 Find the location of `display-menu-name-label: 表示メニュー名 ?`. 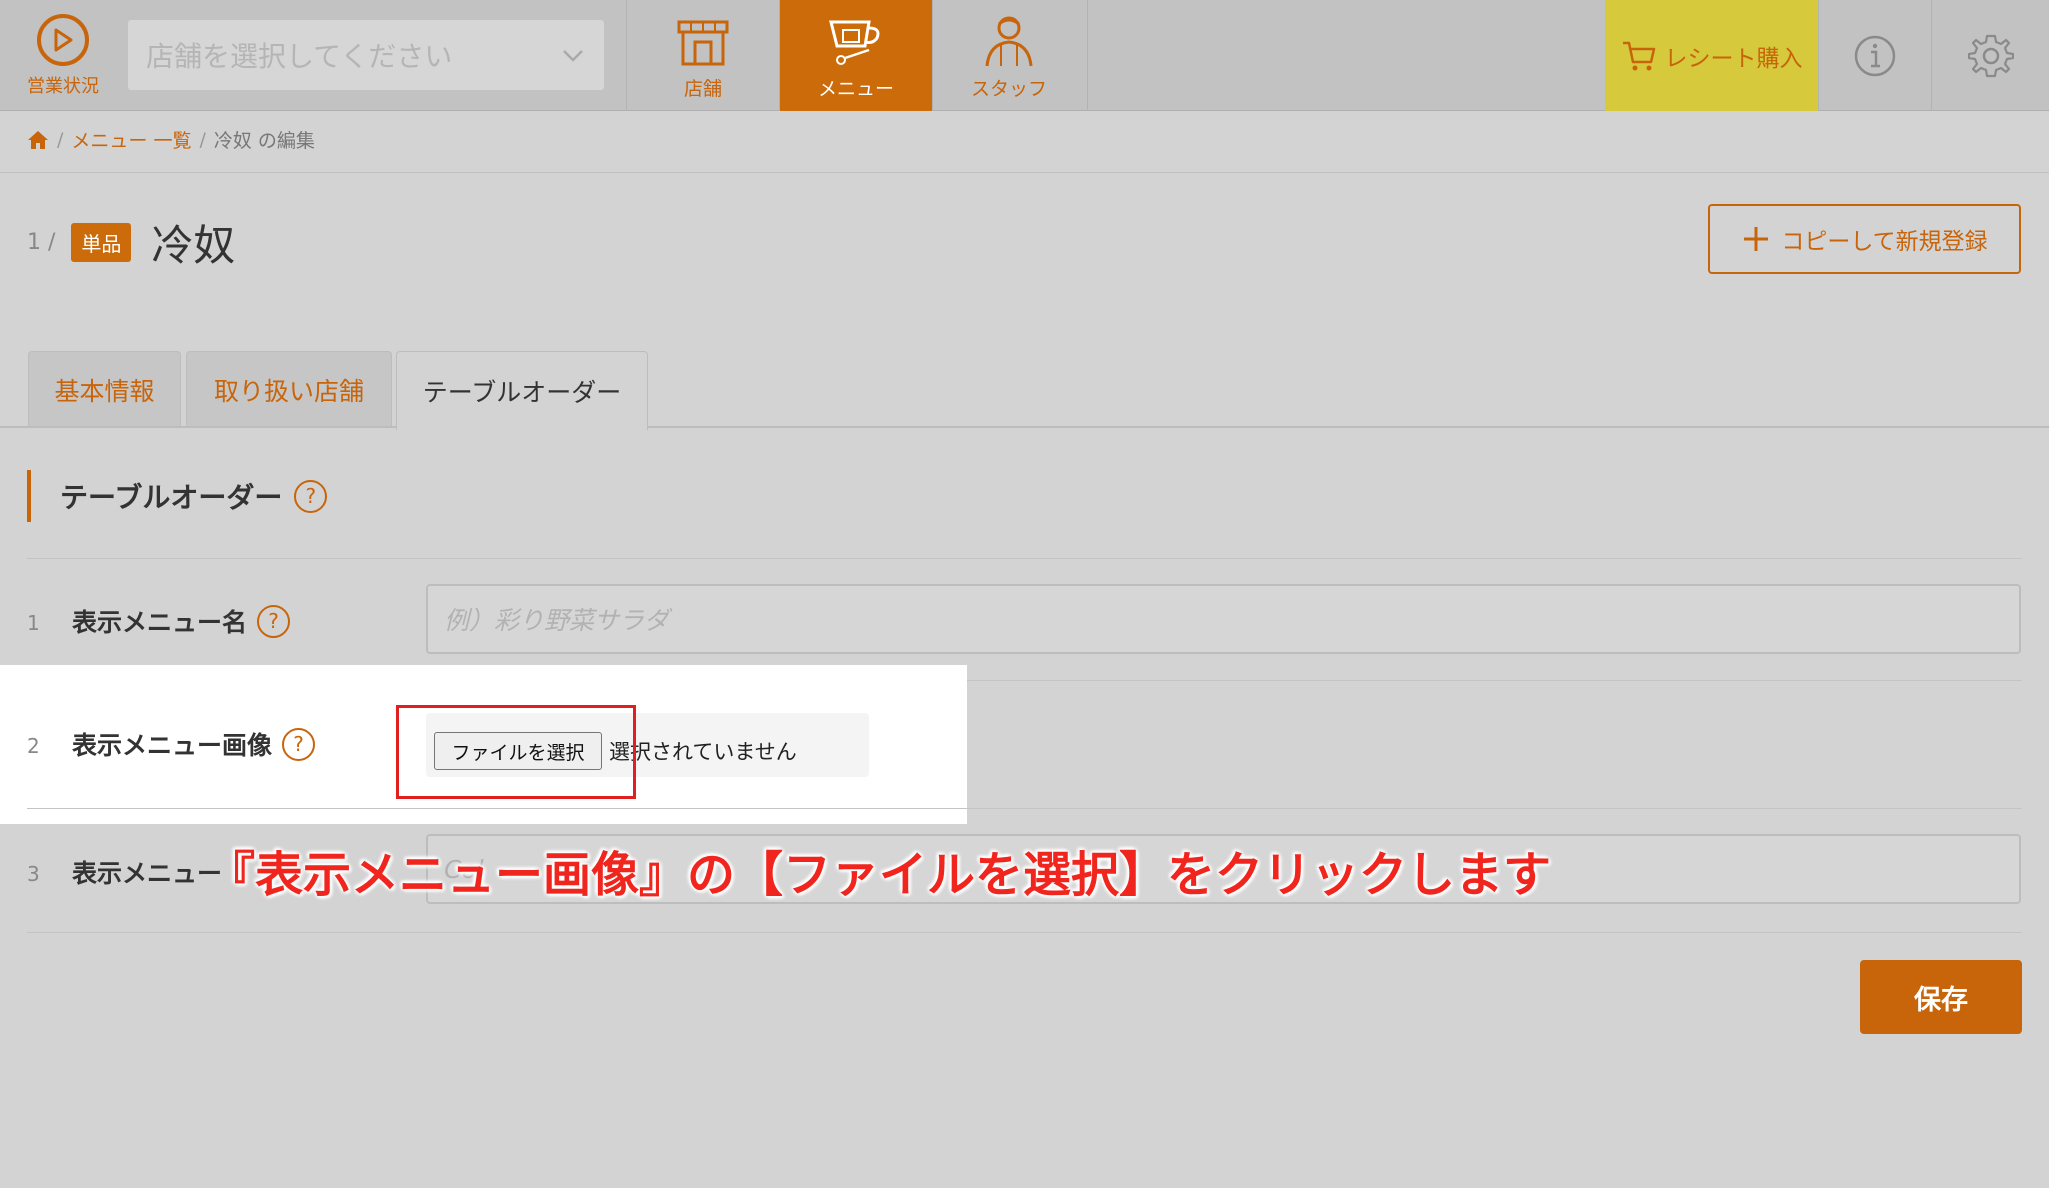

display-menu-name-label: 表示メニュー名 ? is located at coordinates (181, 621).